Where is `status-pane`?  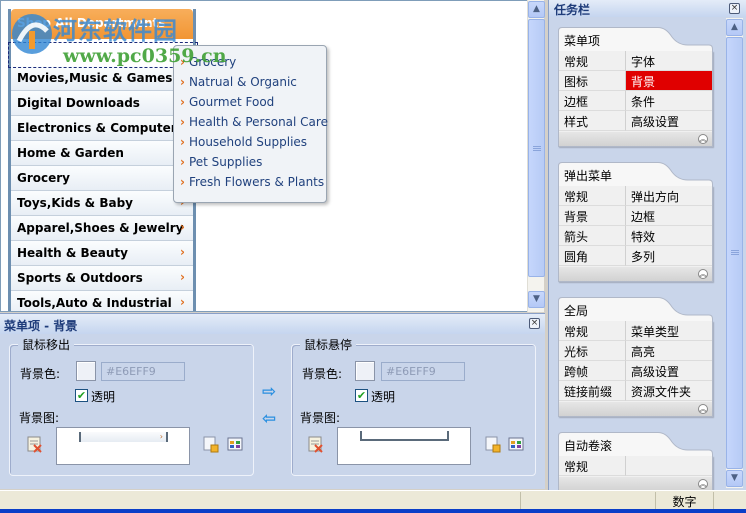
status-pane is located at coordinates (587, 500).